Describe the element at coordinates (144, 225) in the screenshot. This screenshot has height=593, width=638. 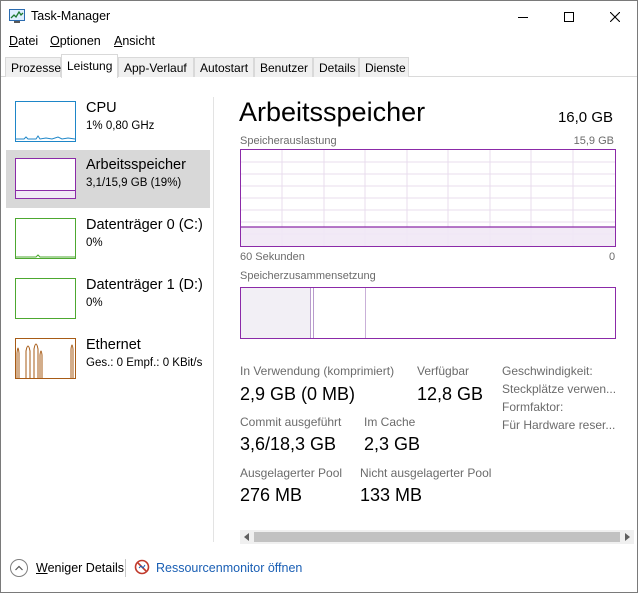
I see `resource-name: Datenträger 0 (C:)` at that location.